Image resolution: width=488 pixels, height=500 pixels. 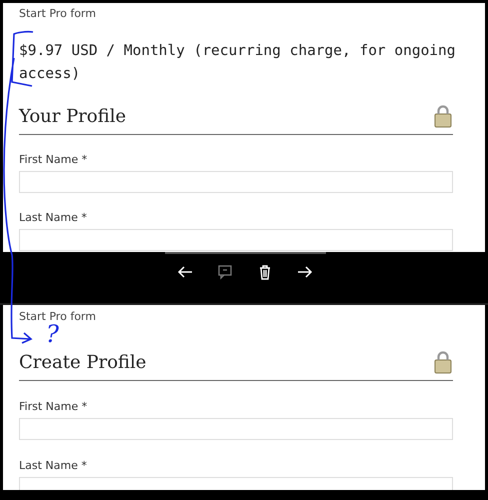 What do you see at coordinates (72, 116) in the screenshot?
I see `section-heading: Your Profile` at bounding box center [72, 116].